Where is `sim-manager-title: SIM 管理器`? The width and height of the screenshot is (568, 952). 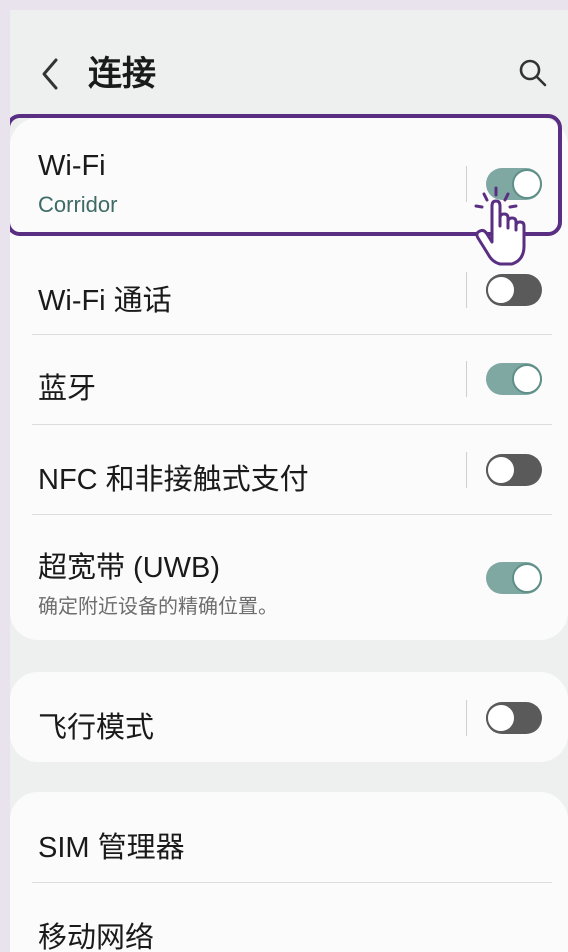 sim-manager-title: SIM 管理器 is located at coordinates (111, 848).